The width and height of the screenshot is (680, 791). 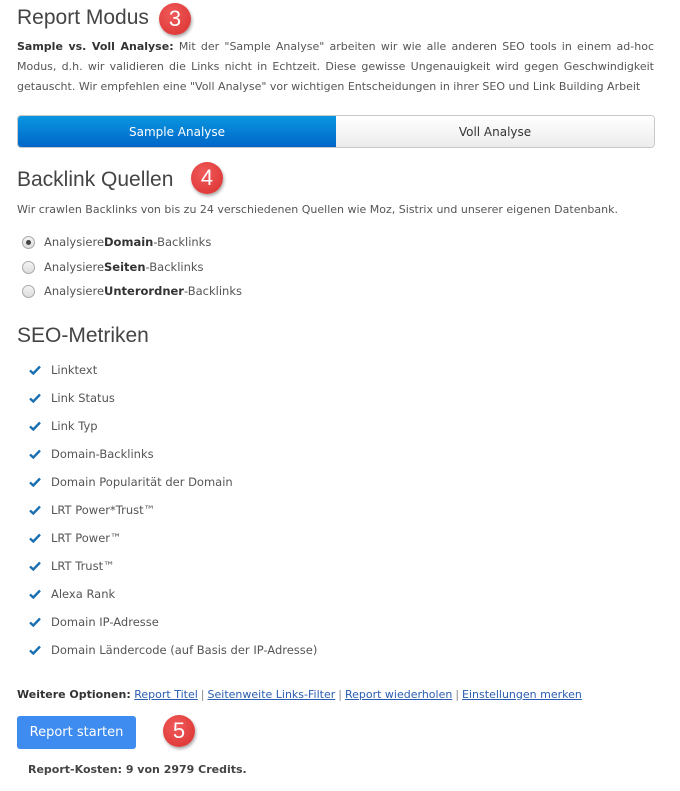 What do you see at coordinates (272, 694) in the screenshot?
I see `link-seitenweite-links-filter: Seitenweite Links-Filter` at bounding box center [272, 694].